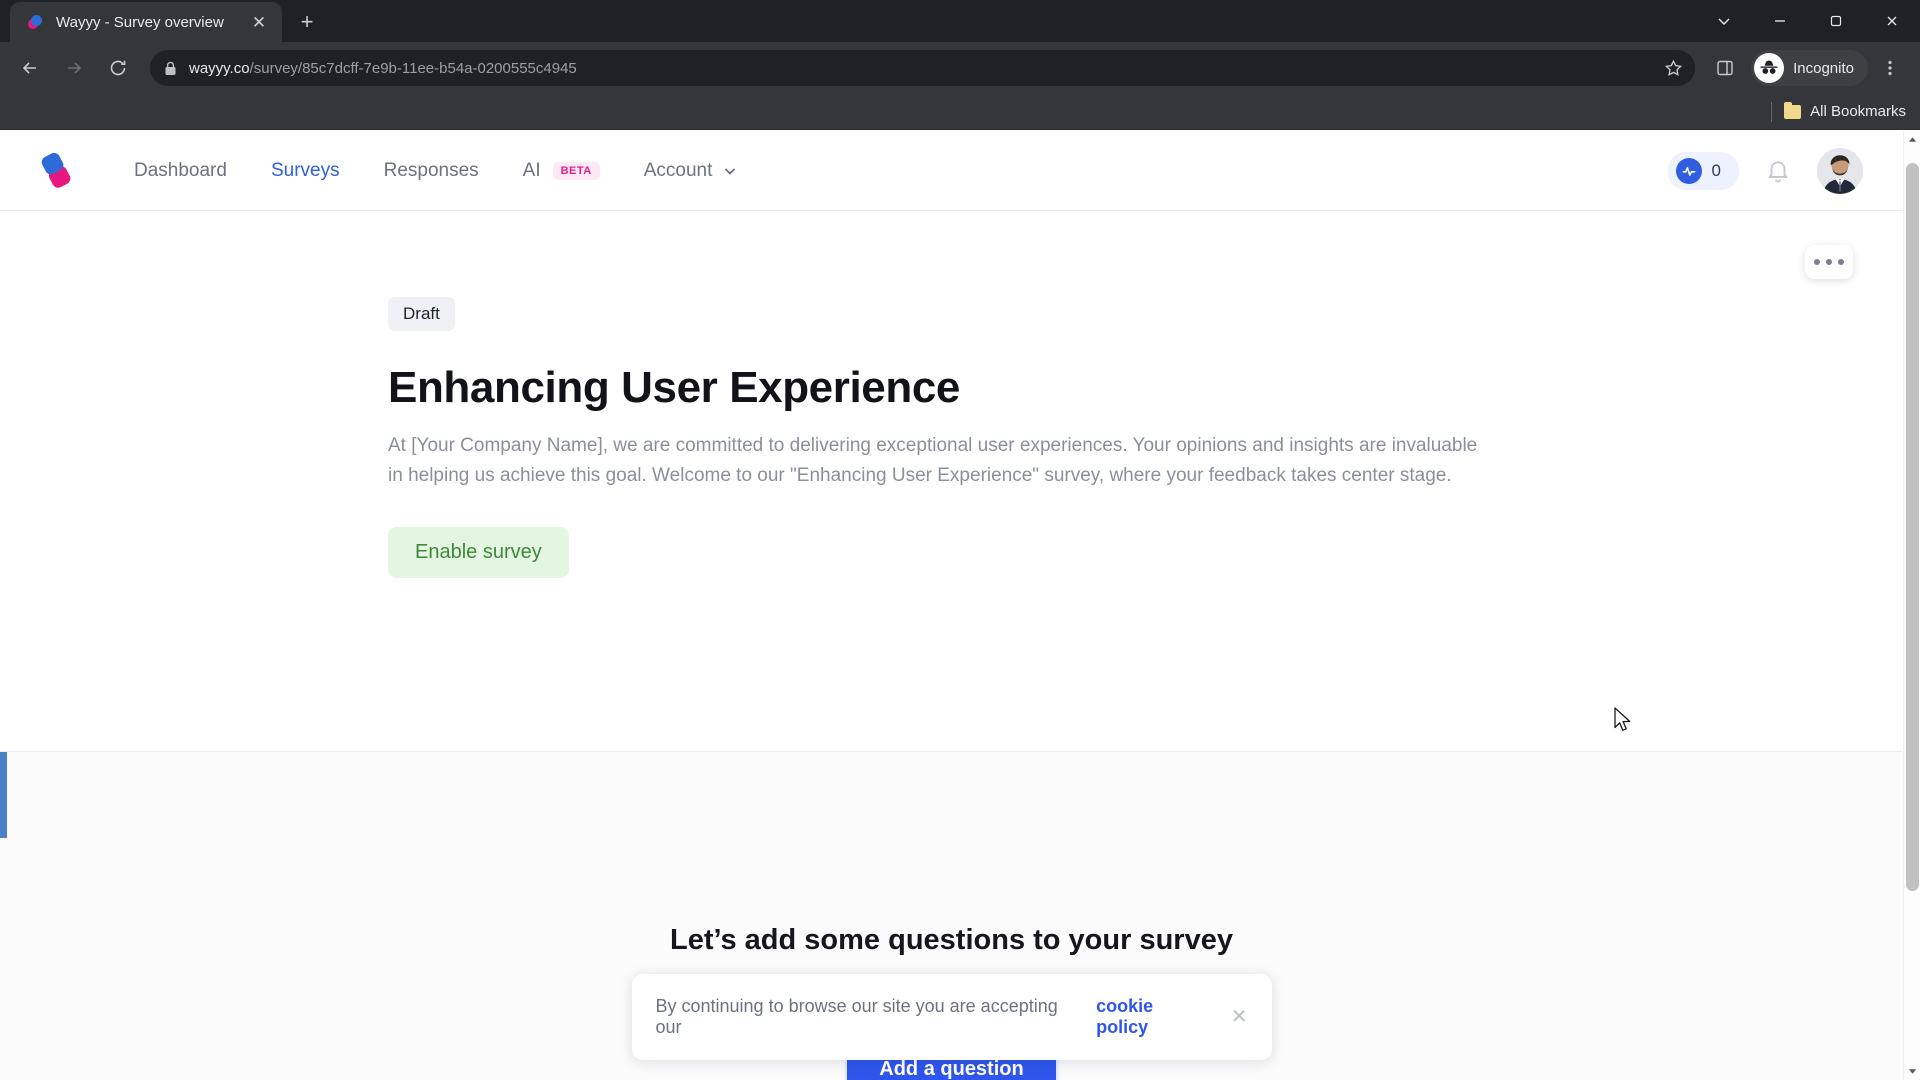 This screenshot has width=1920, height=1080. I want to click on page-title: Enhancing User Experience, so click(674, 387).